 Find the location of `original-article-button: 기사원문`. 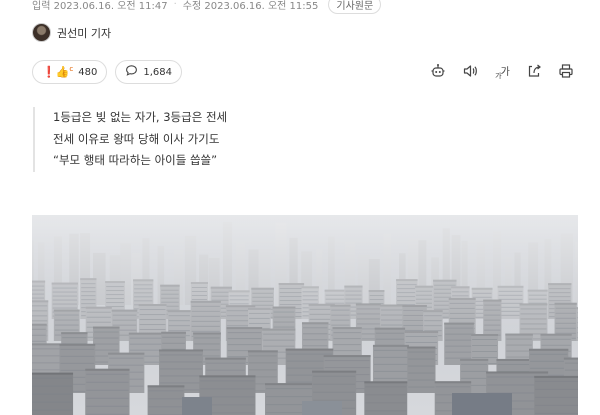

original-article-button: 기사원문 is located at coordinates (355, 7).